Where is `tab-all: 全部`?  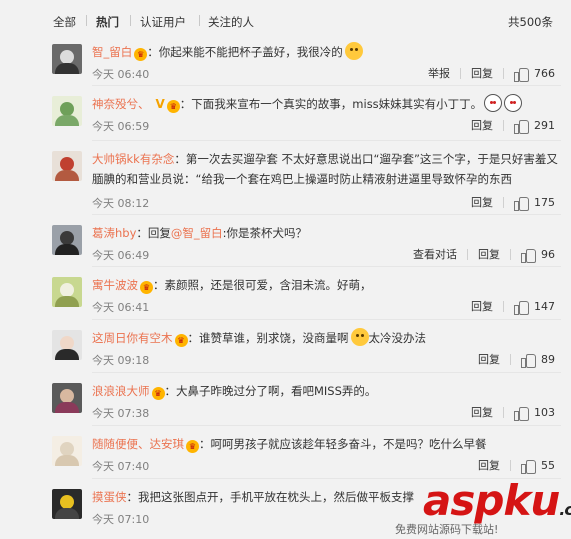
tab-all: 全部 is located at coordinates (64, 22).